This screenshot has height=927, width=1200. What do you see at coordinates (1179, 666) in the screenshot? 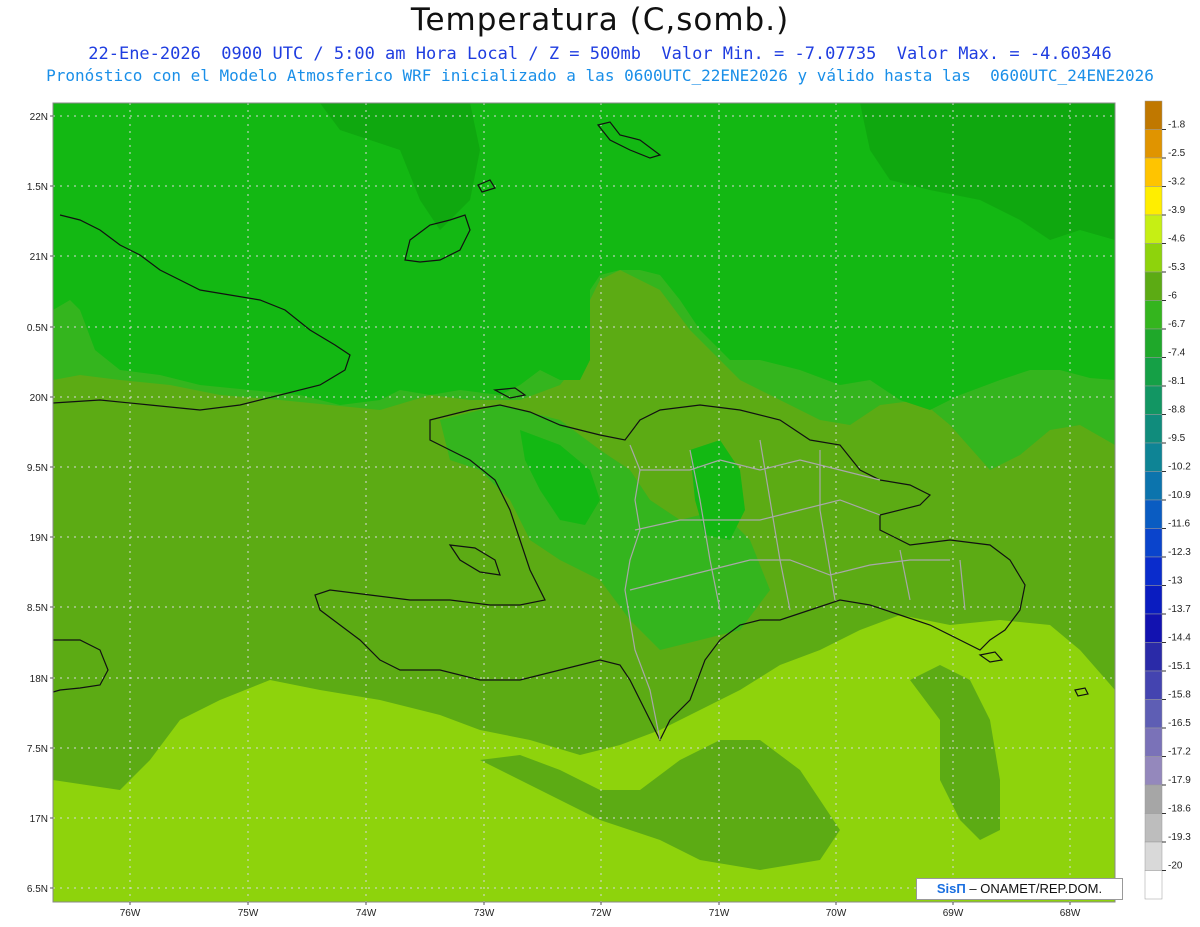
I see `colorbar-label: -15.1` at bounding box center [1179, 666].